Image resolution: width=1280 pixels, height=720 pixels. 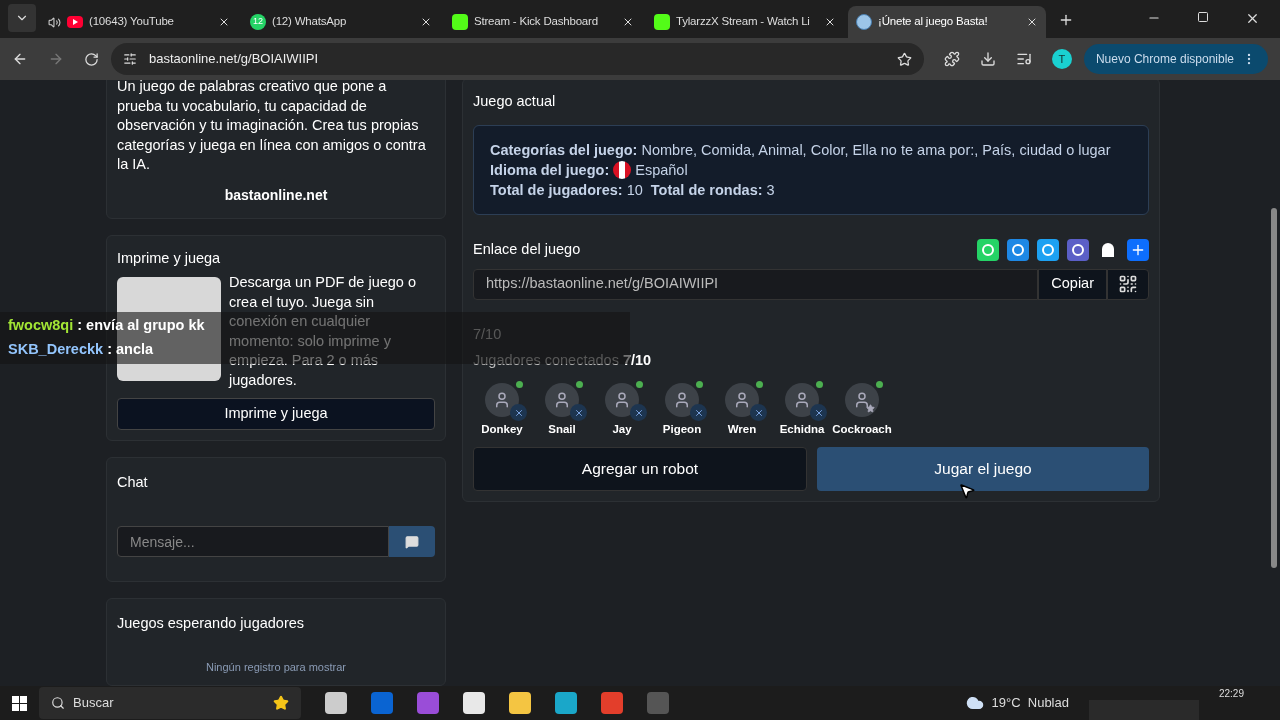 What do you see at coordinates (20, 59) in the screenshot?
I see `back-icon` at bounding box center [20, 59].